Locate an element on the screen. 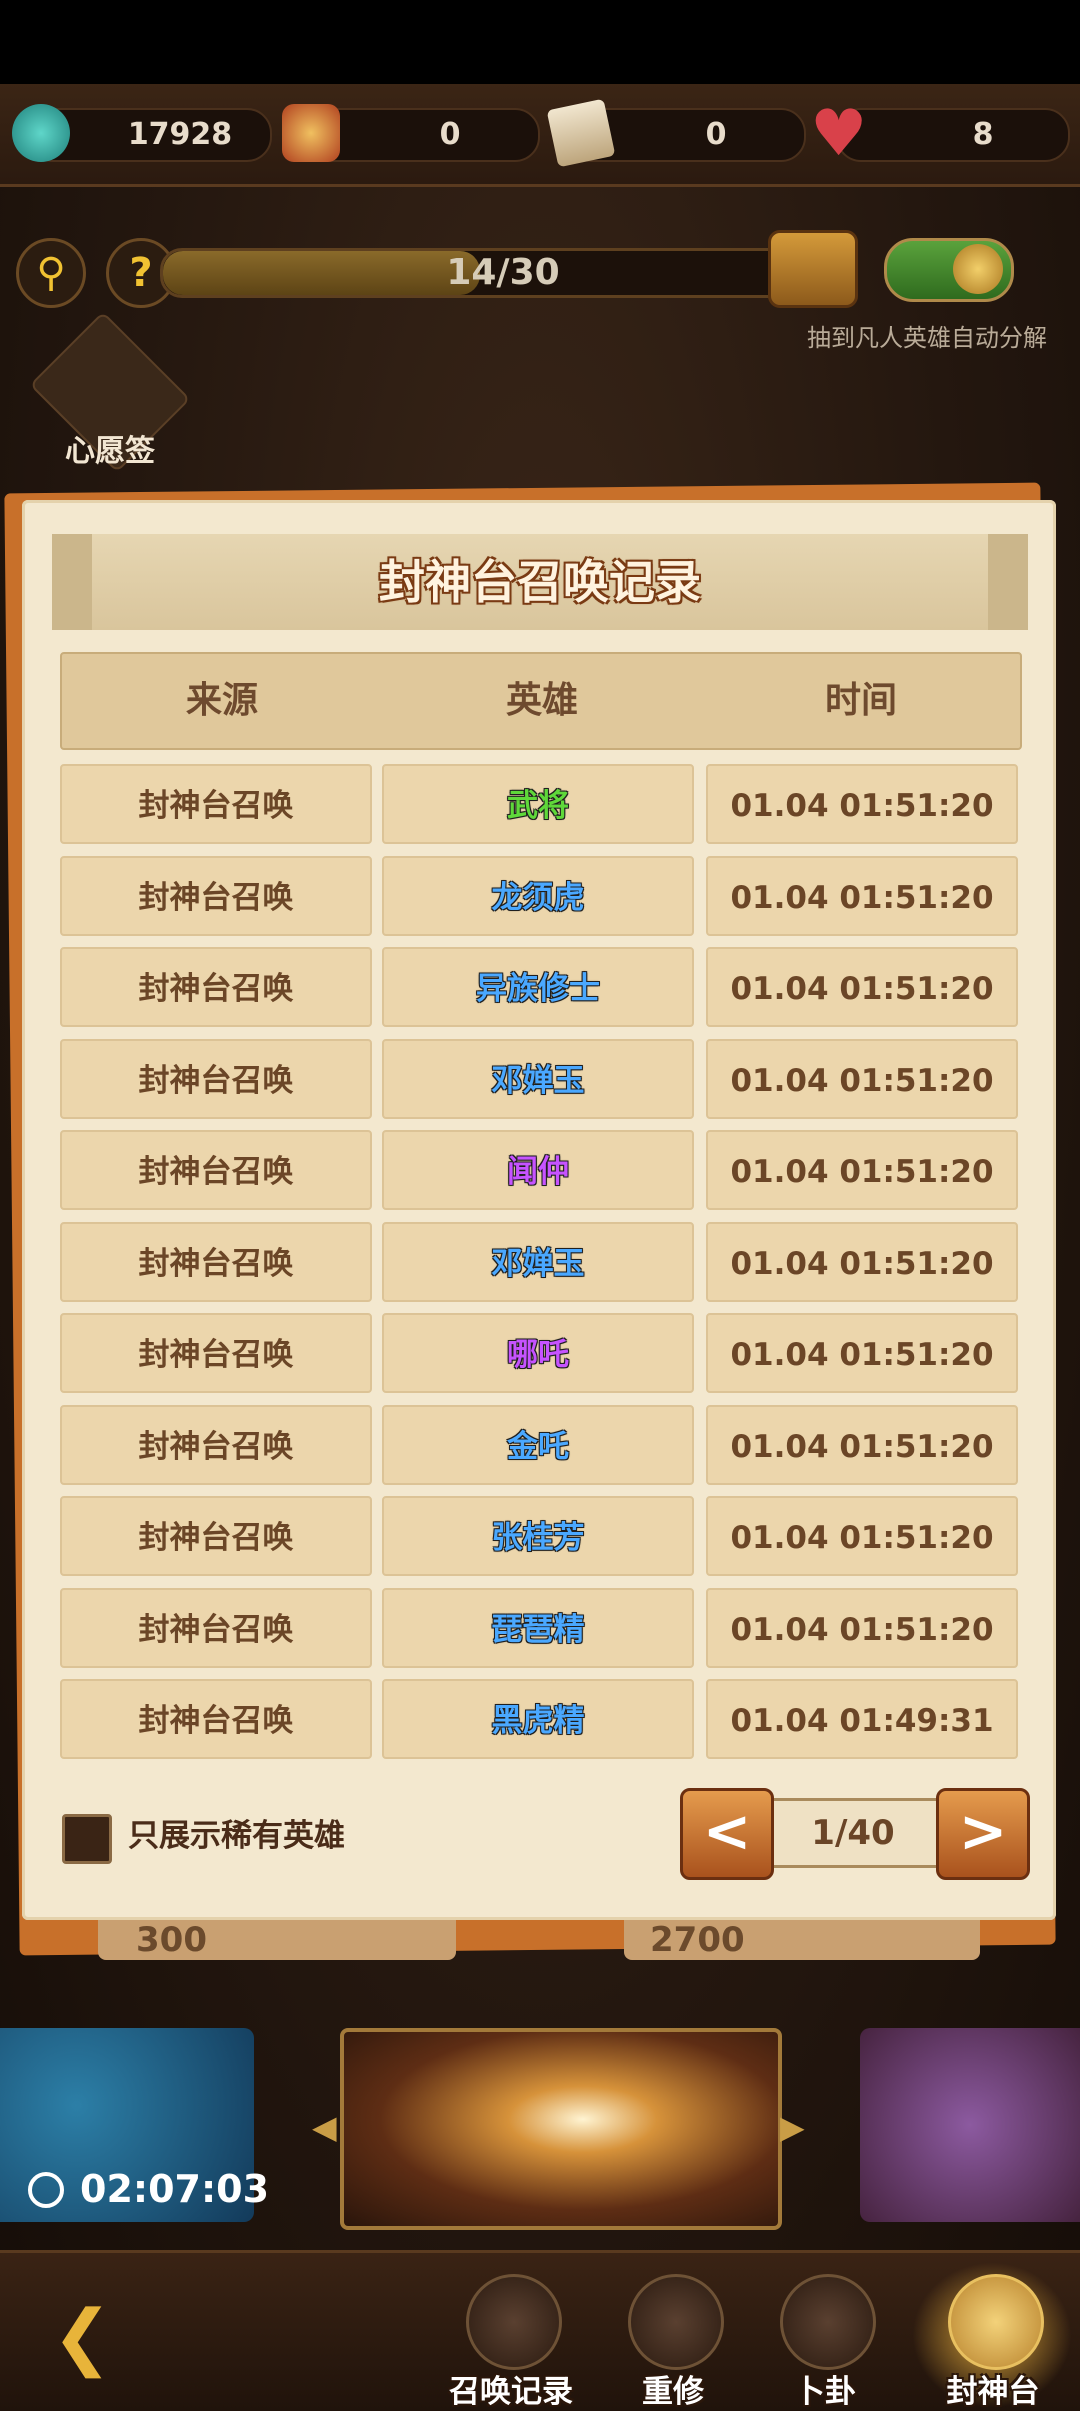 The image size is (1080, 2411). nav-divination: 卜卦 is located at coordinates (825, 2340).